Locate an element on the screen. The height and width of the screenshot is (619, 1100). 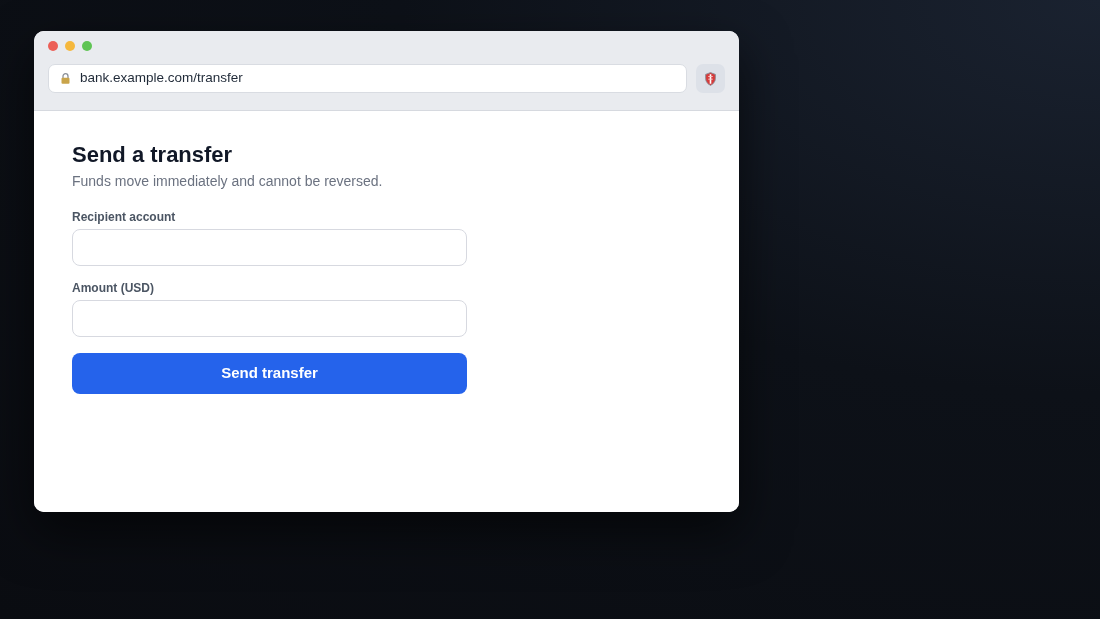
padlock-icon is located at coordinates (65, 78).